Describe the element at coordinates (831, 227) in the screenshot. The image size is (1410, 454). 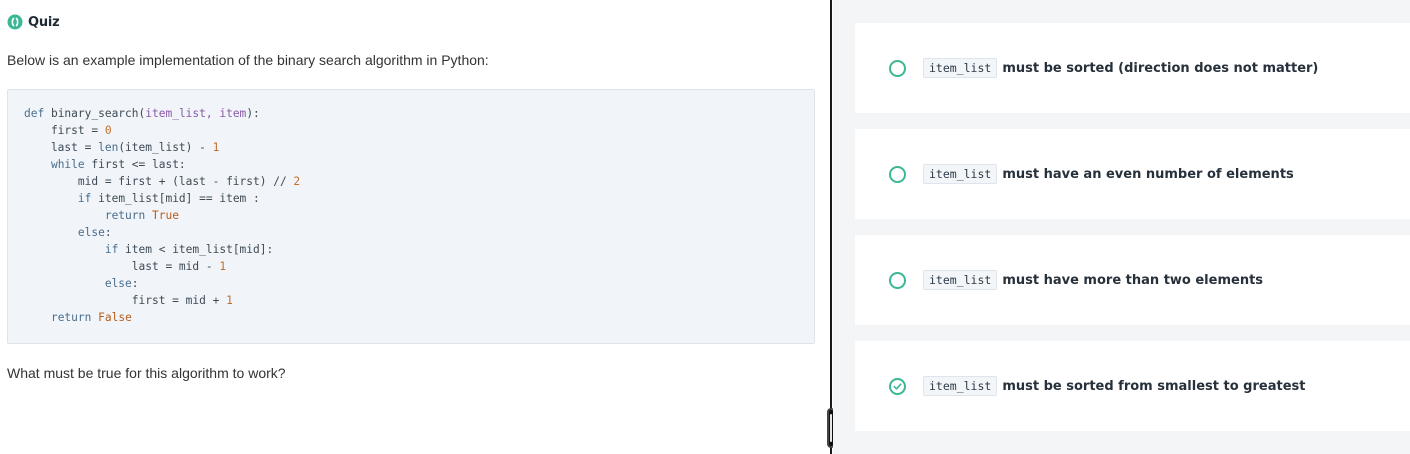
I see `panel-divider` at that location.